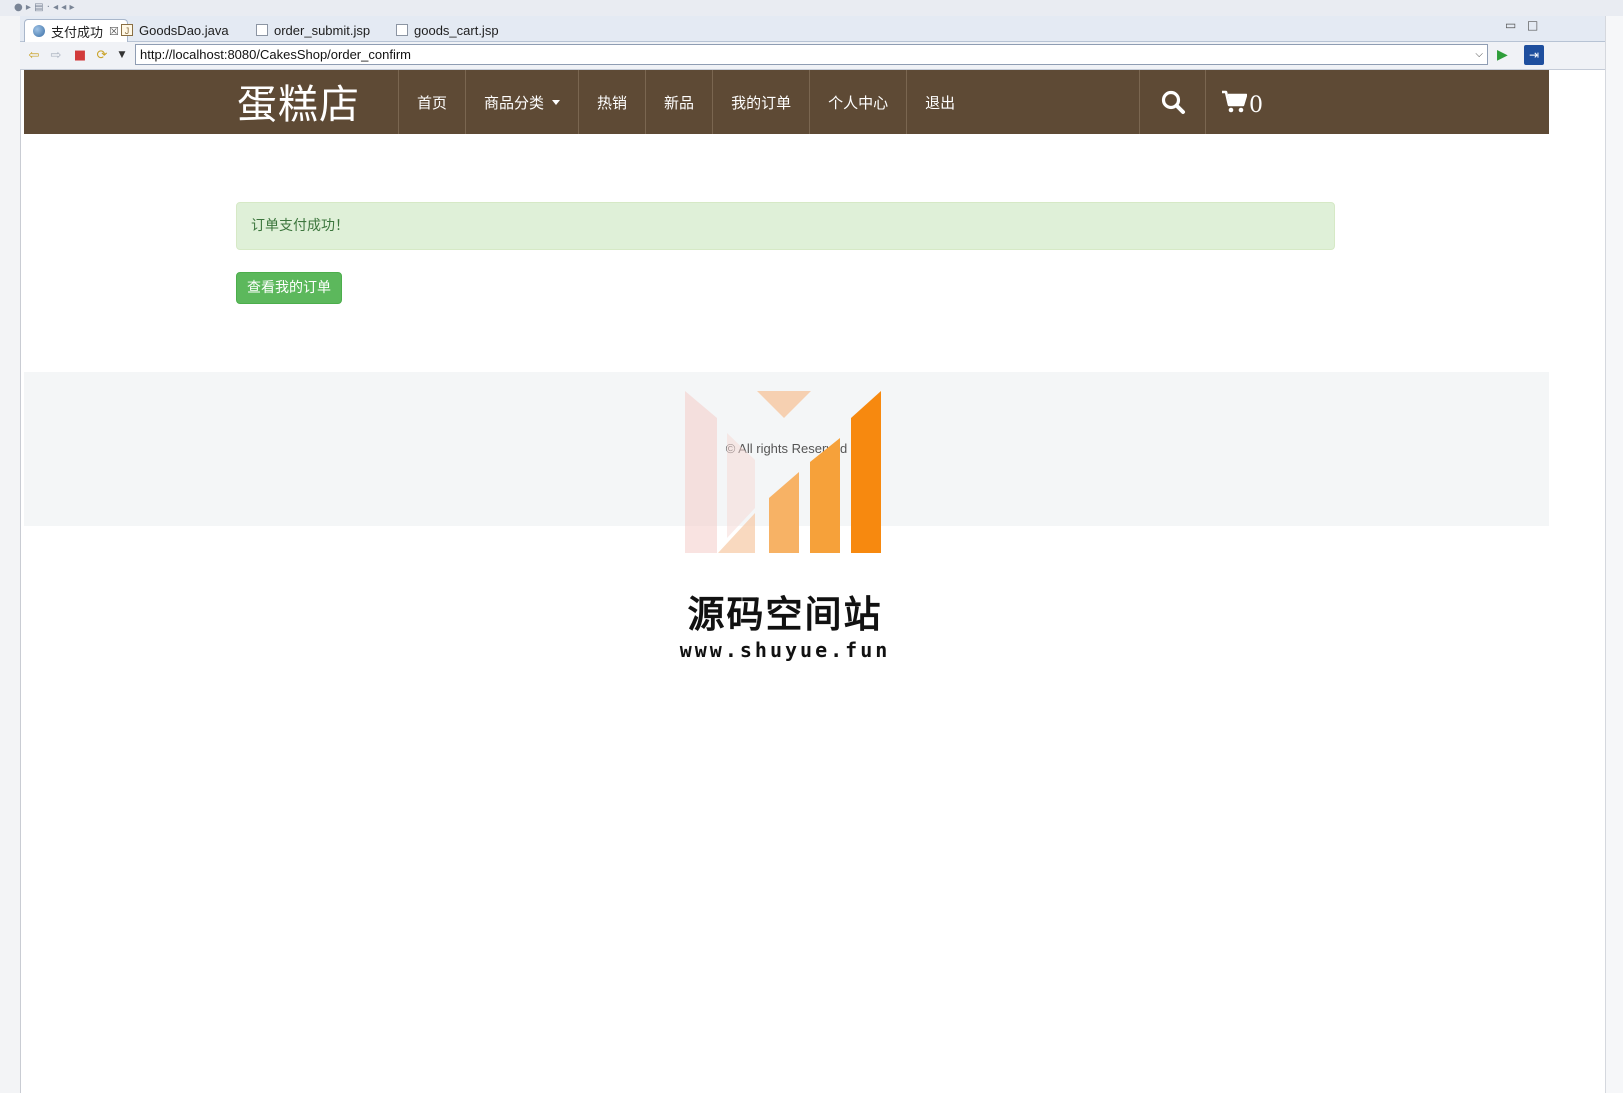 The width and height of the screenshot is (1623, 1093). Describe the element at coordinates (184, 30) in the screenshot. I see `tab-label: GoodsDao.java` at that location.